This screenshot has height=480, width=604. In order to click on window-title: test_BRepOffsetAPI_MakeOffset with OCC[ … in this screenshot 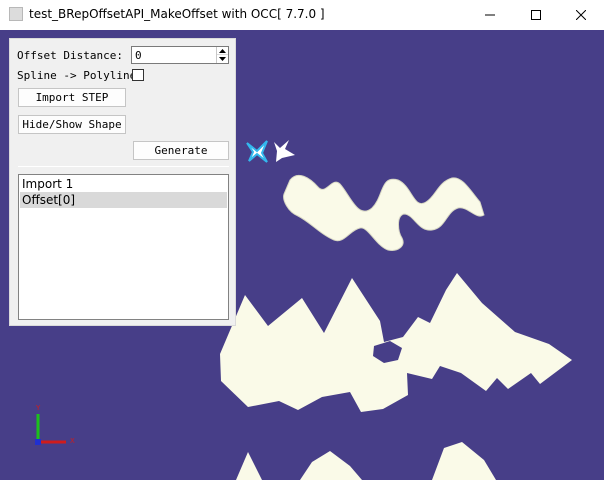, I will do `click(177, 14)`.